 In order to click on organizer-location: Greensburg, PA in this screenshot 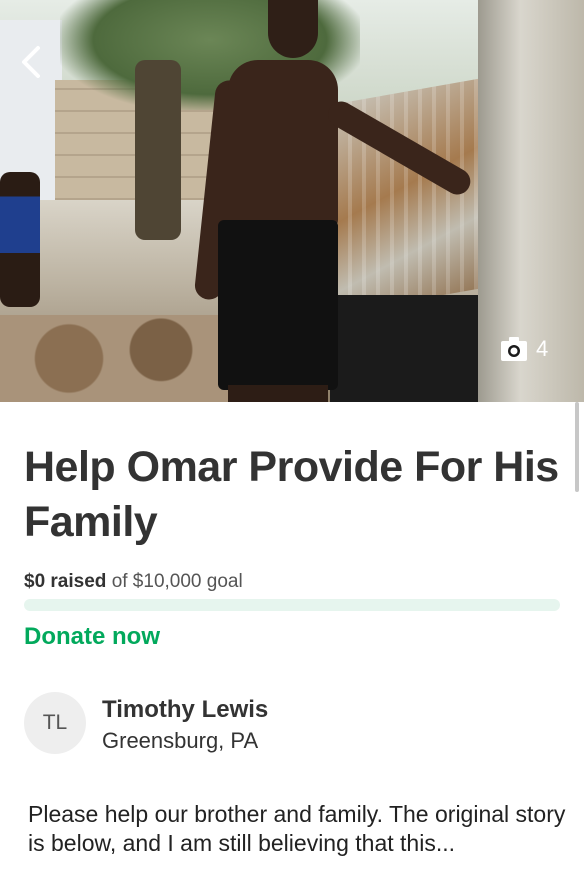, I will do `click(180, 740)`.